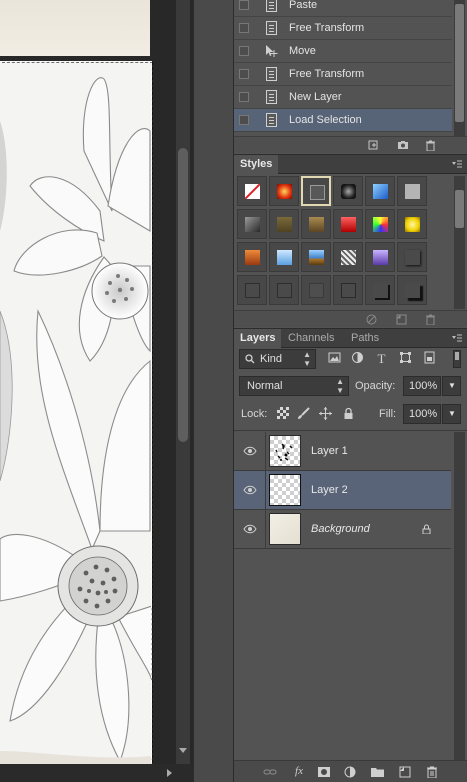 This screenshot has width=467, height=782. Describe the element at coordinates (432, 772) in the screenshot. I see `delete-layer-trash-icon` at that location.